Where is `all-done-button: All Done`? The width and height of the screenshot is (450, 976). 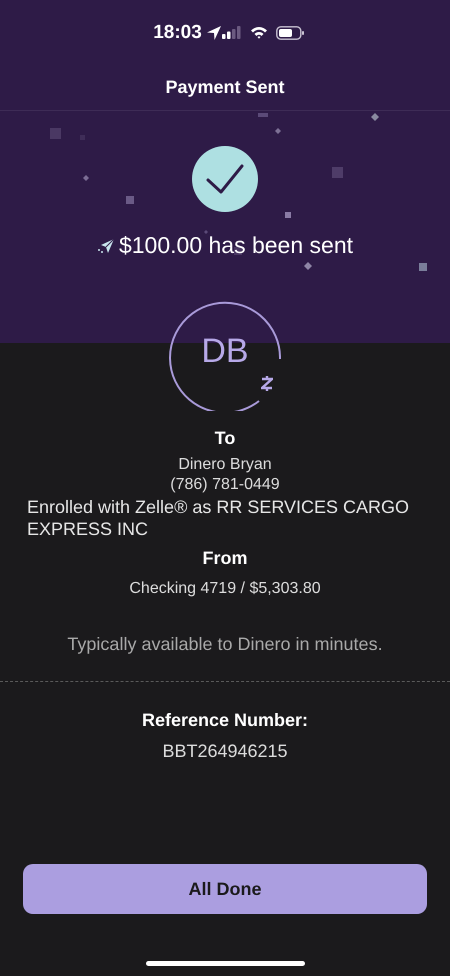 all-done-button: All Done is located at coordinates (225, 889).